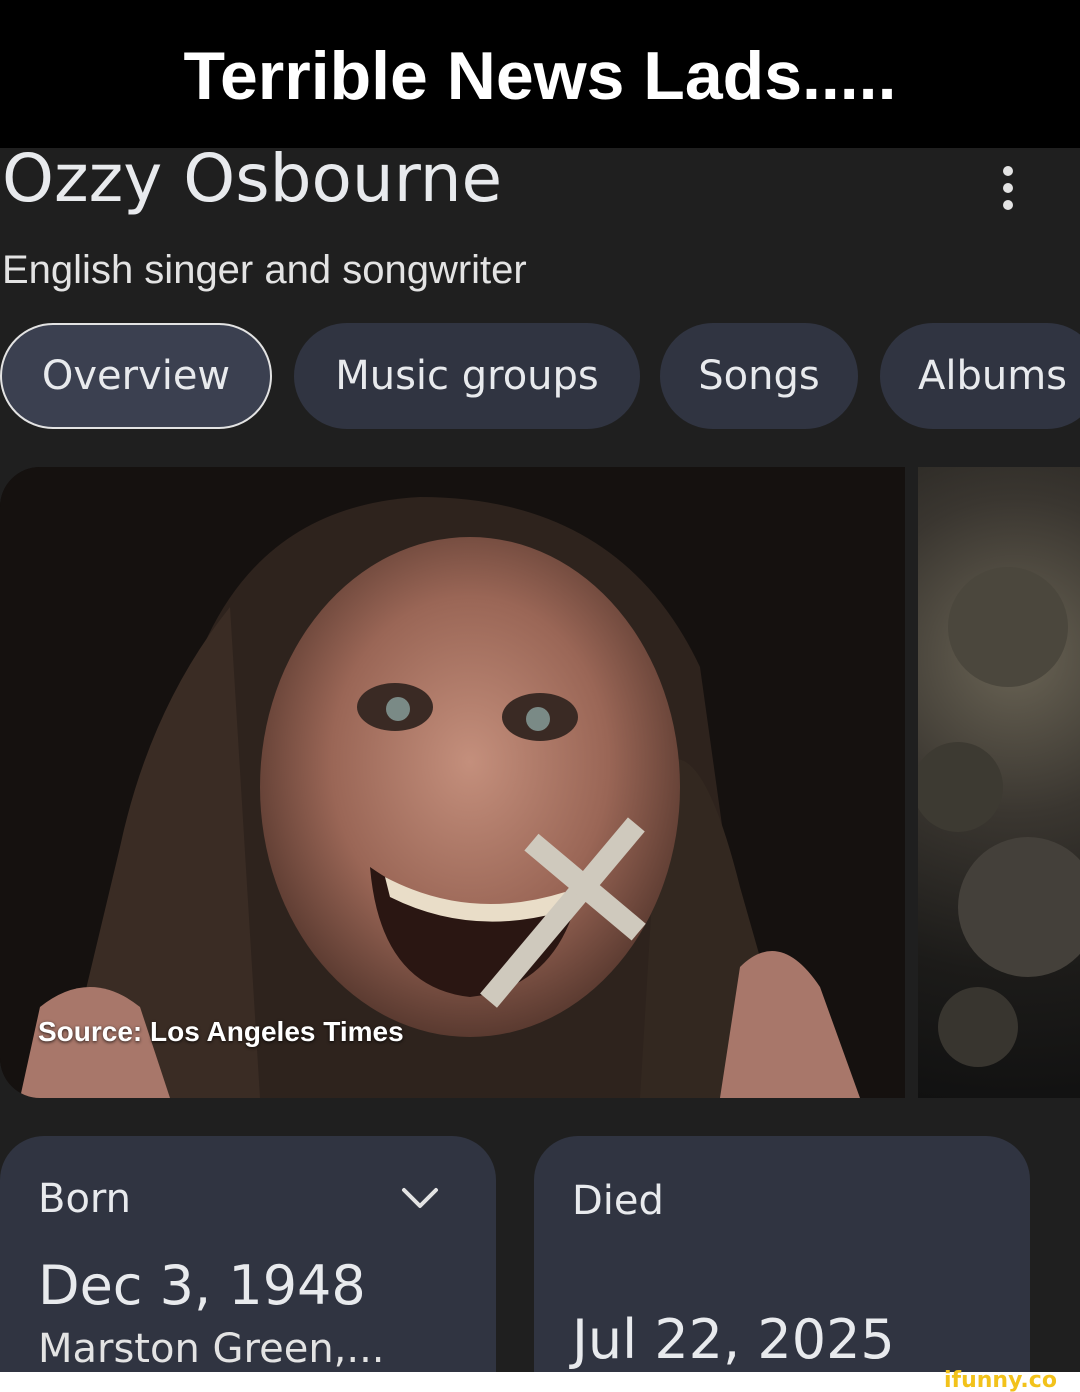 Image resolution: width=1080 pixels, height=1392 pixels. I want to click on tab-songs: Songs, so click(759, 376).